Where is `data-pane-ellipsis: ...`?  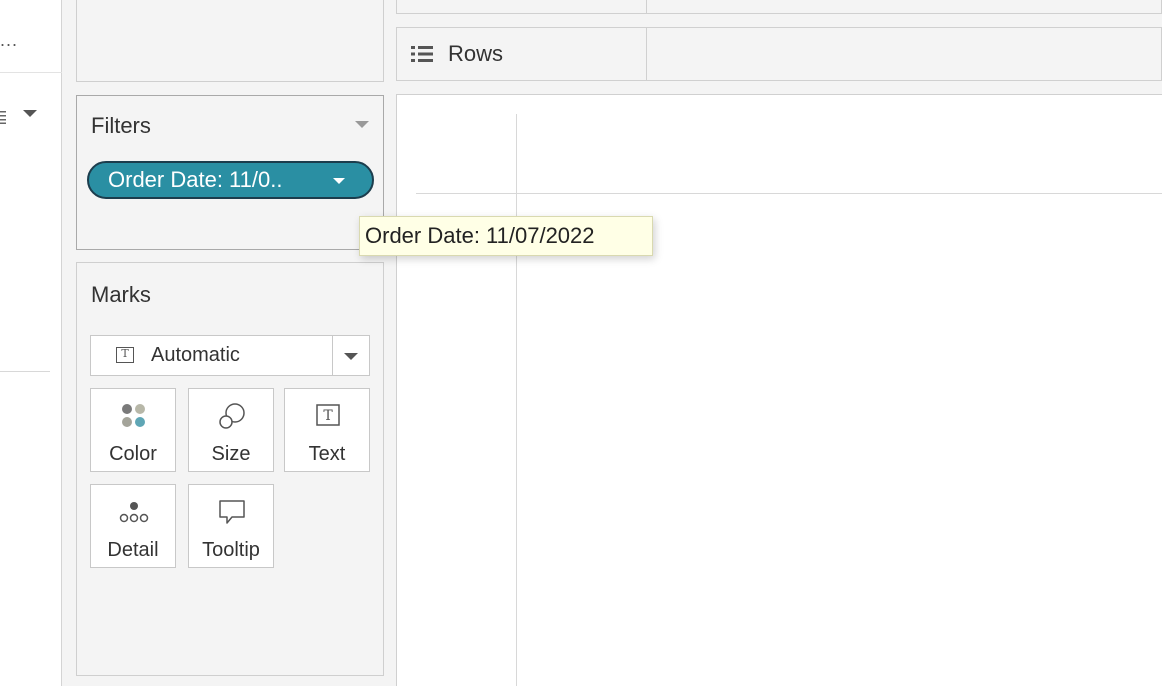
data-pane-ellipsis: ... is located at coordinates (9, 40).